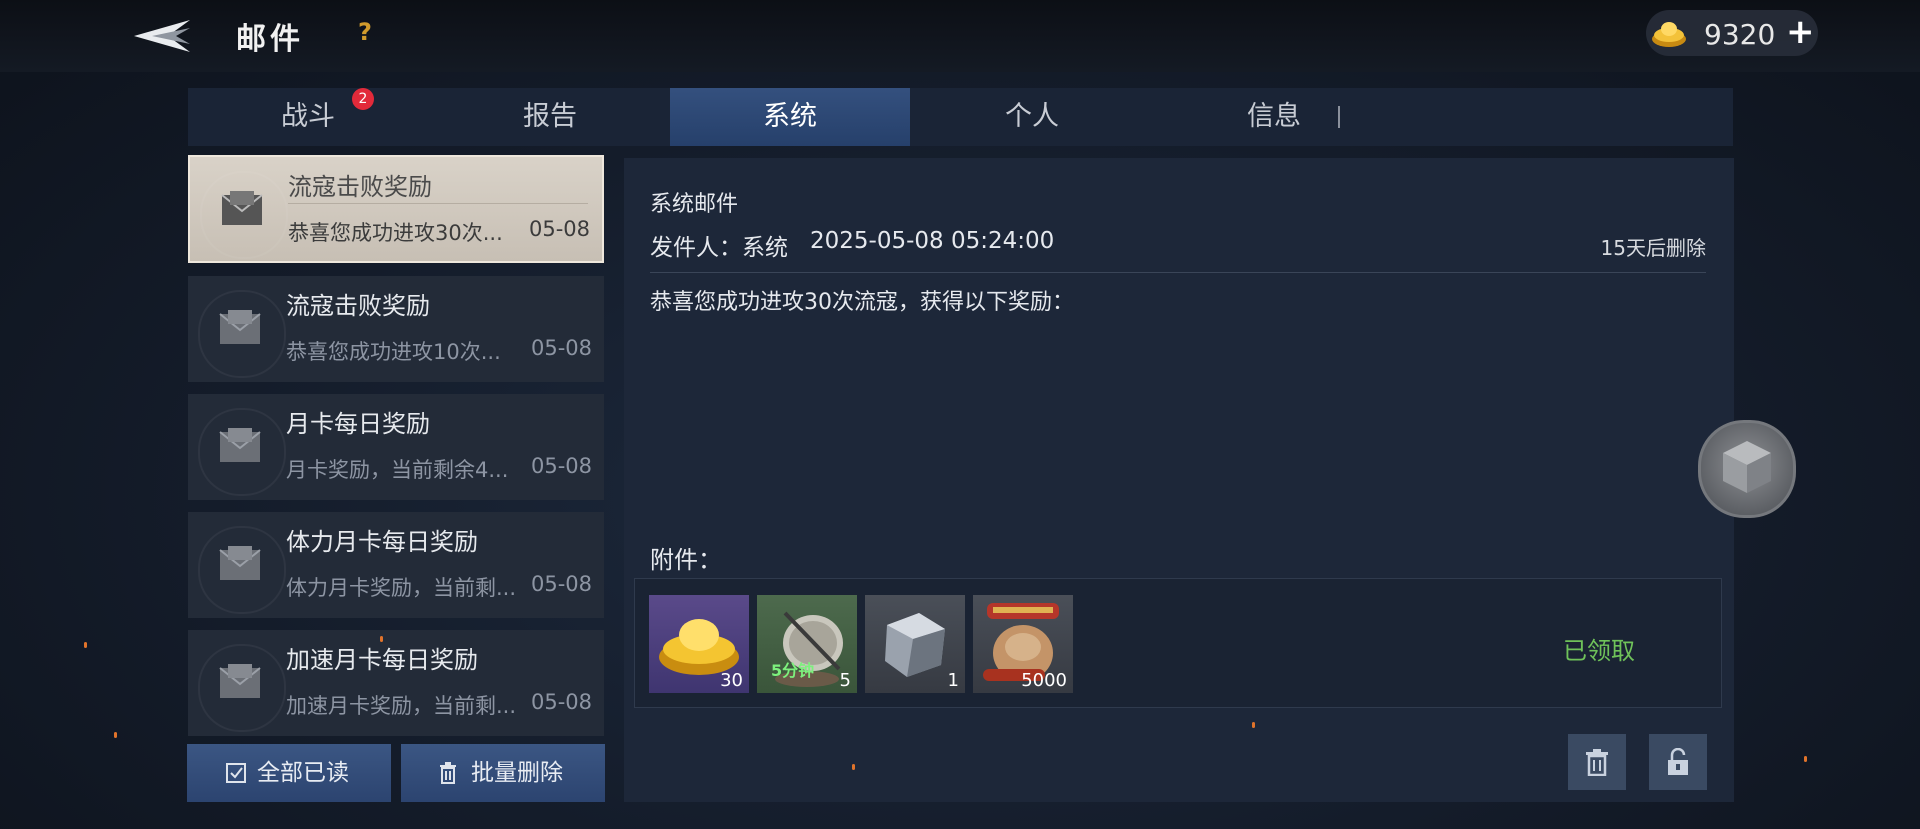  I want to click on attachment-item: 30, so click(699, 644).